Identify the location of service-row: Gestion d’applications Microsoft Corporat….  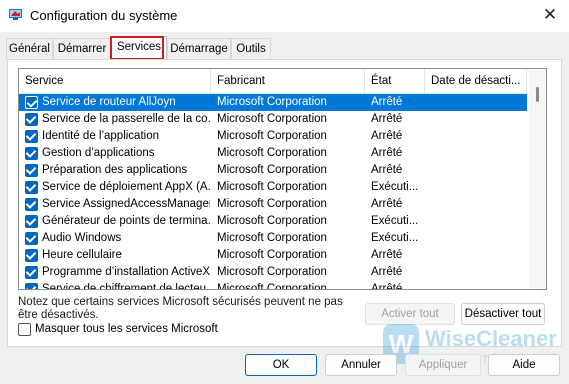
(273, 153).